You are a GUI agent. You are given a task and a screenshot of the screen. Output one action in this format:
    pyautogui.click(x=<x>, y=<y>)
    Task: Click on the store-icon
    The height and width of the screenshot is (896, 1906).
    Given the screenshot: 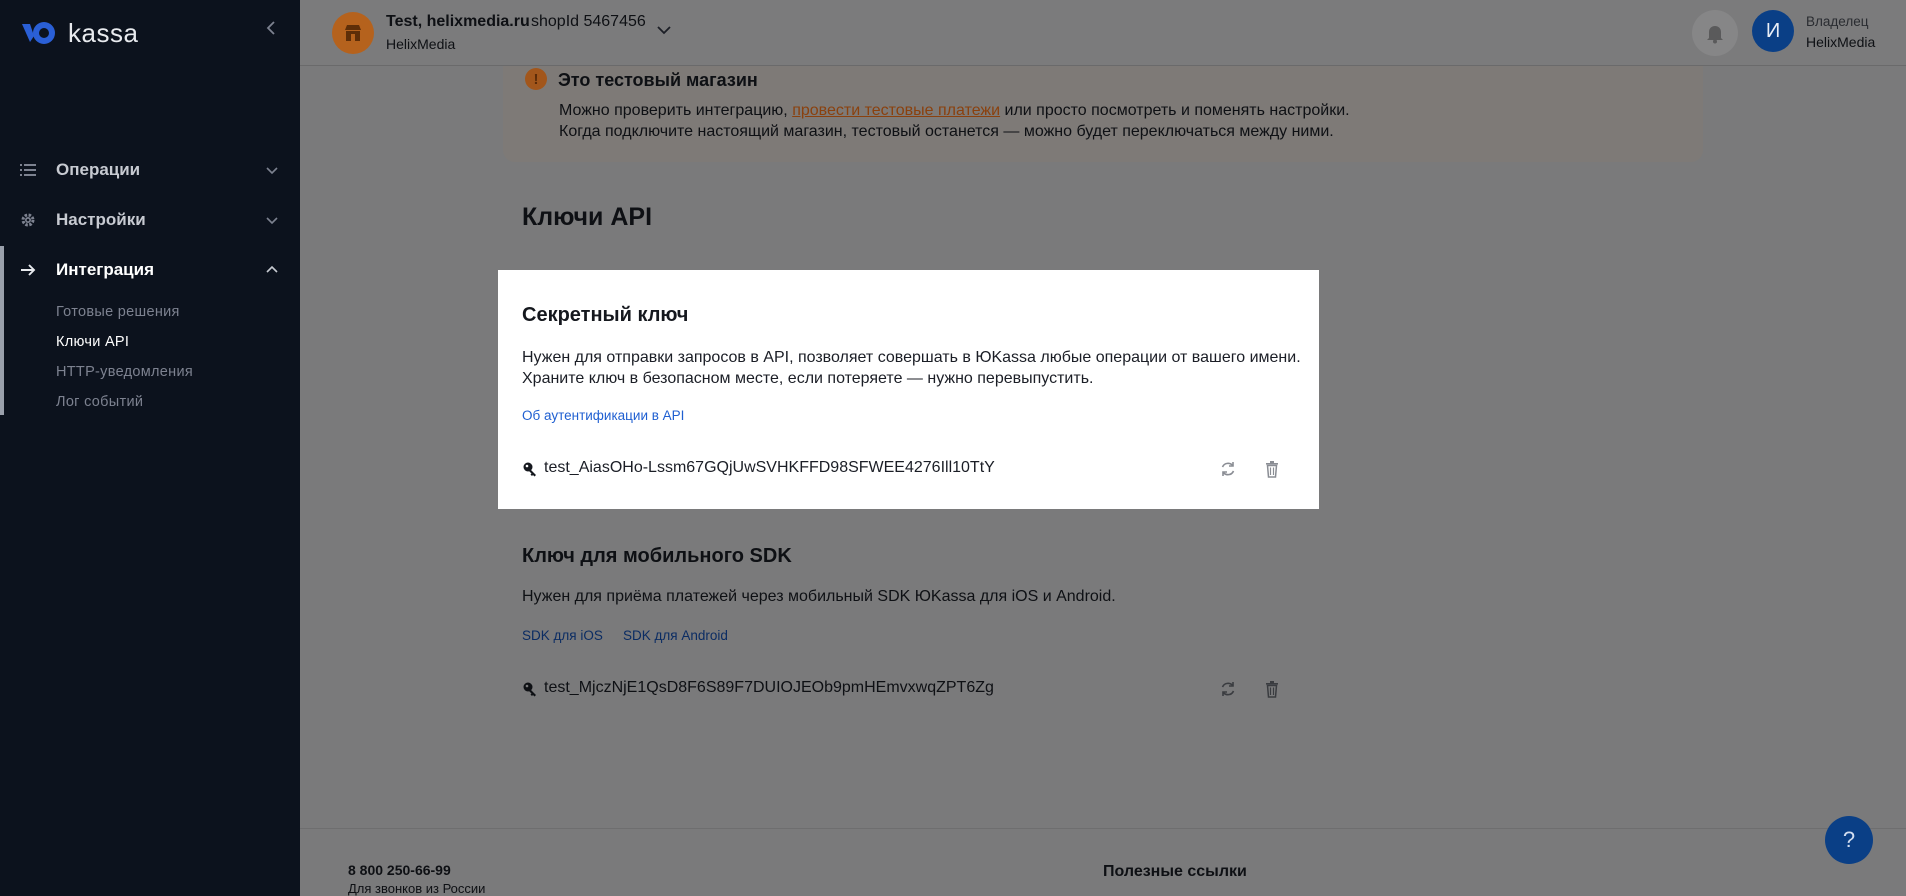 What is the action you would take?
    pyautogui.click(x=353, y=33)
    